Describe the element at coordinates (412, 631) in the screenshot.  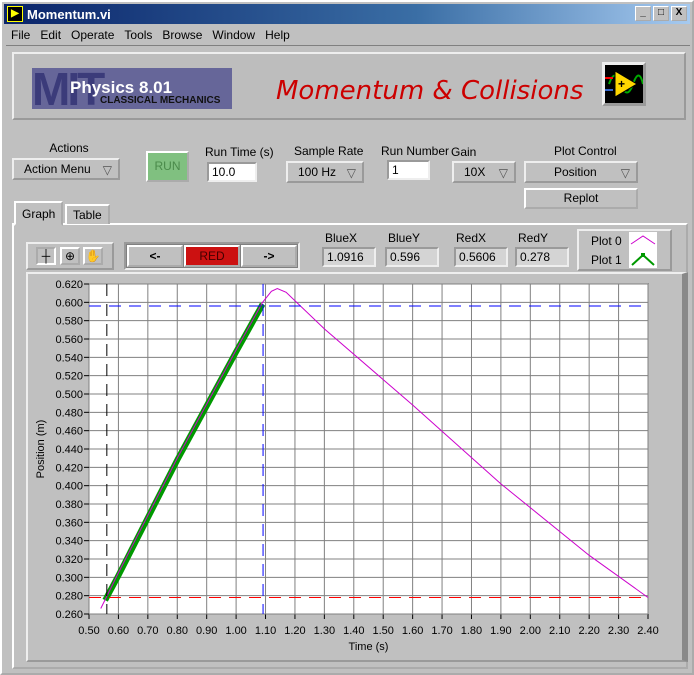
I see `x-tick-label: 1.60` at that location.